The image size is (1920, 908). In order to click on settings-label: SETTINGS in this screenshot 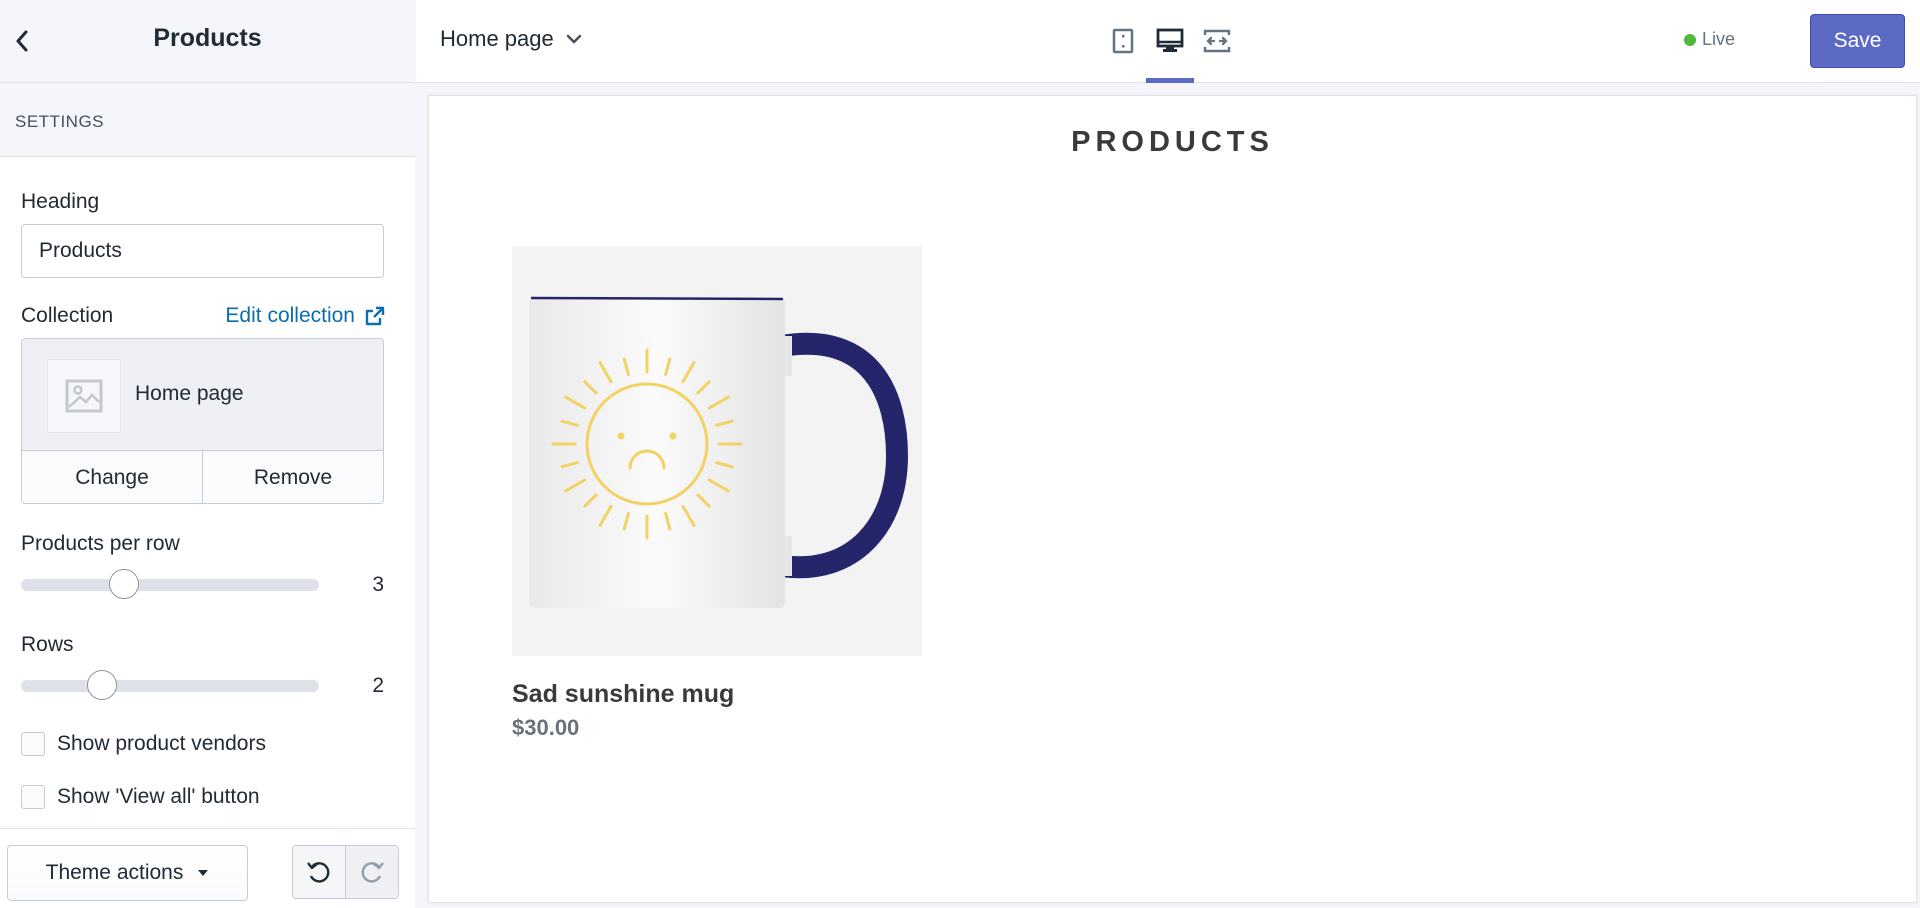, I will do `click(60, 121)`.